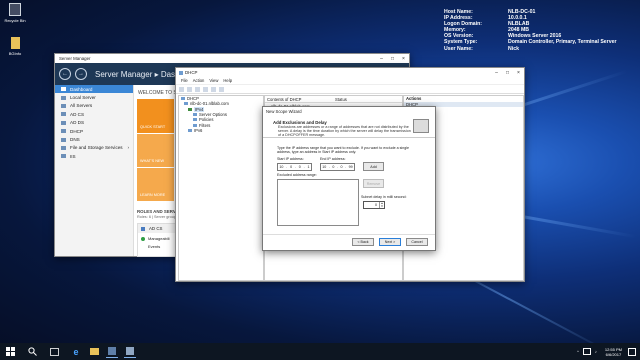 The image size is (640, 360). What do you see at coordinates (183, 99) in the screenshot?
I see `dhcp-node-icon` at bounding box center [183, 99].